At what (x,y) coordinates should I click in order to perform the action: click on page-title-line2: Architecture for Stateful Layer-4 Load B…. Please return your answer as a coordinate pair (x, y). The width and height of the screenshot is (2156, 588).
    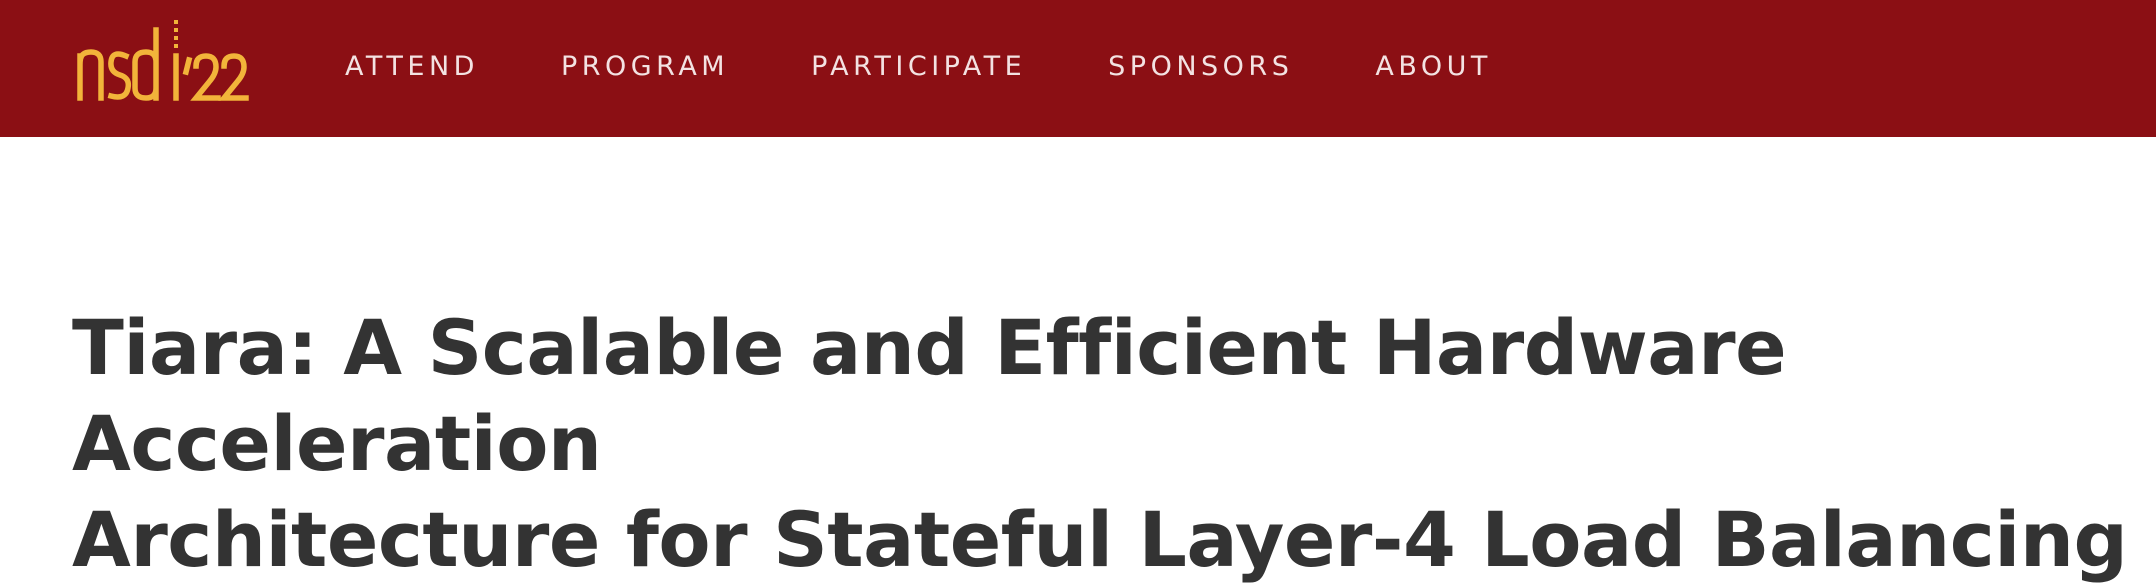
    Looking at the image, I should click on (1100, 539).